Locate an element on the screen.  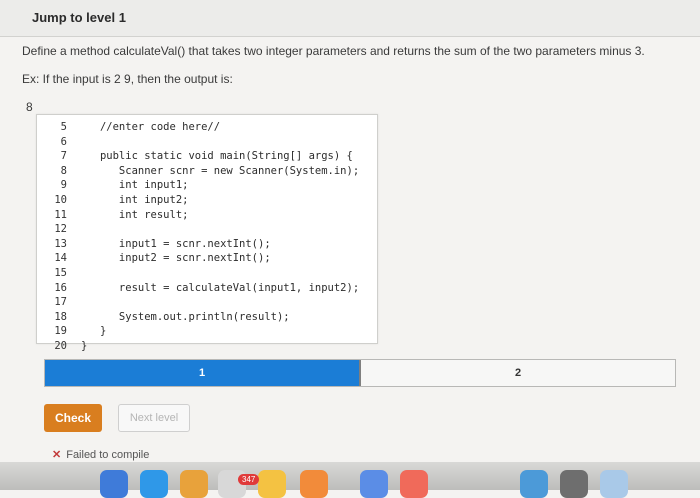
line-number: 18 is located at coordinates (60, 316).